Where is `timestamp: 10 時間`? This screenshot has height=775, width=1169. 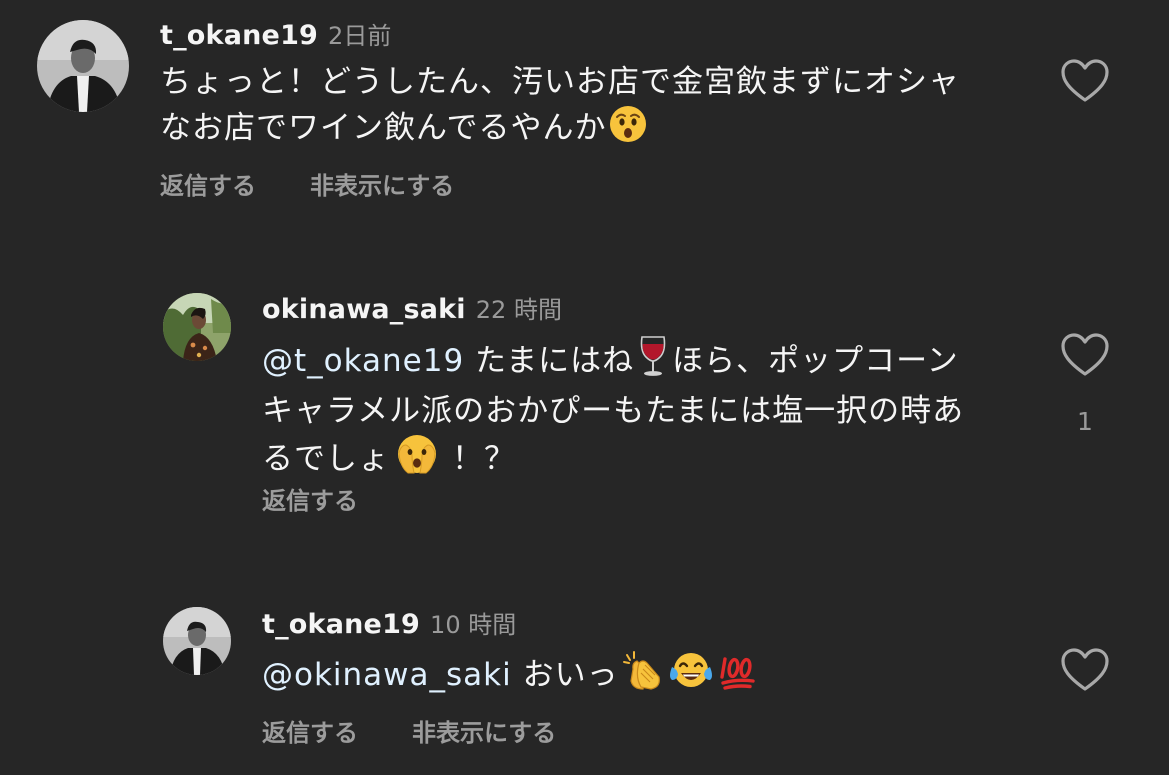
timestamp: 10 時間 is located at coordinates (473, 625).